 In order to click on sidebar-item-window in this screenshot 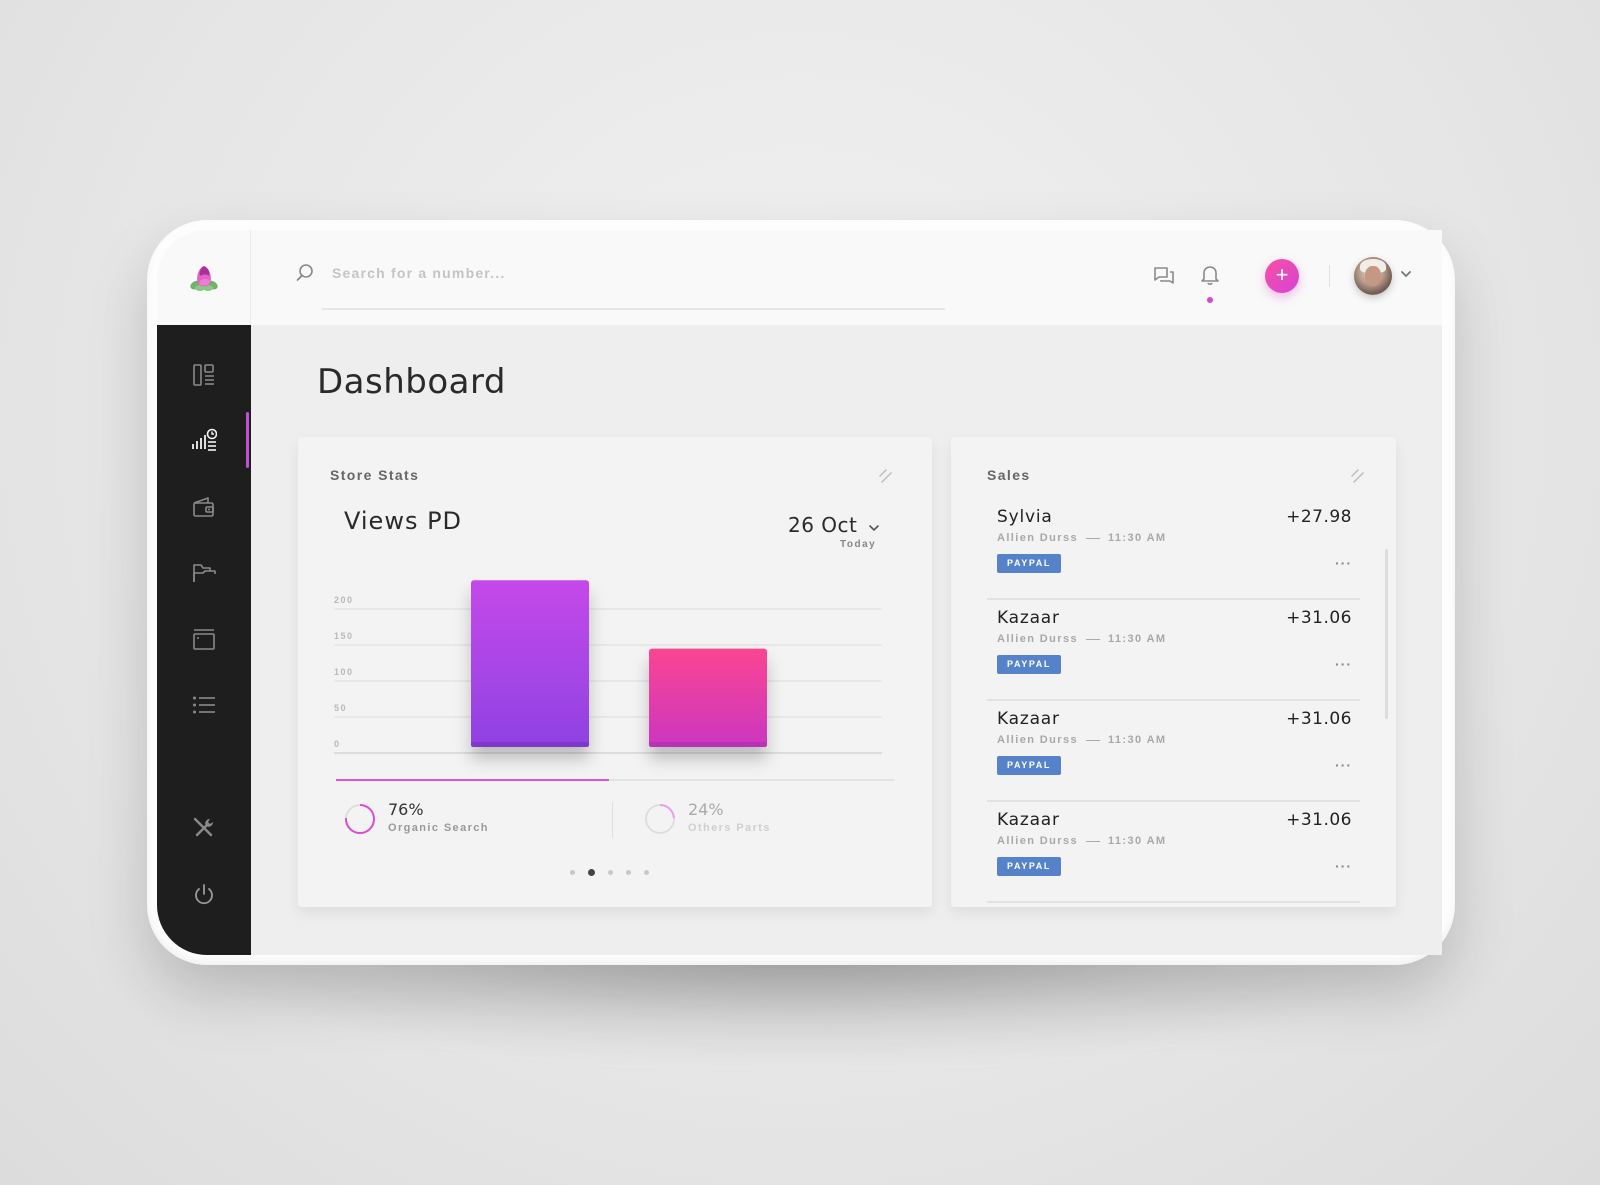, I will do `click(204, 640)`.